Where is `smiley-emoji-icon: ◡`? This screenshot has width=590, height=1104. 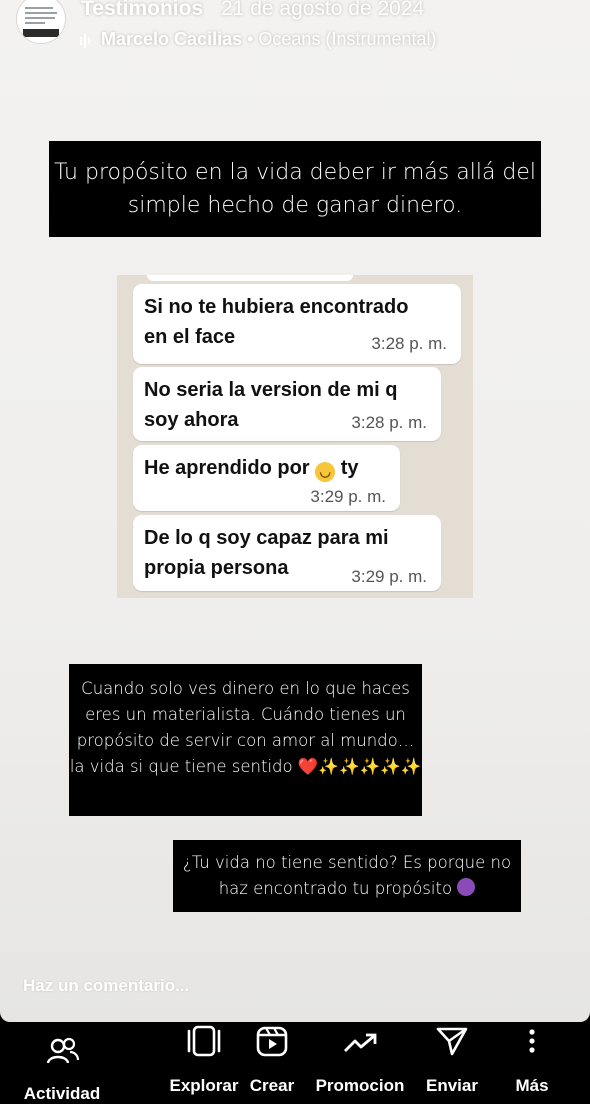 smiley-emoji-icon: ◡ is located at coordinates (325, 472).